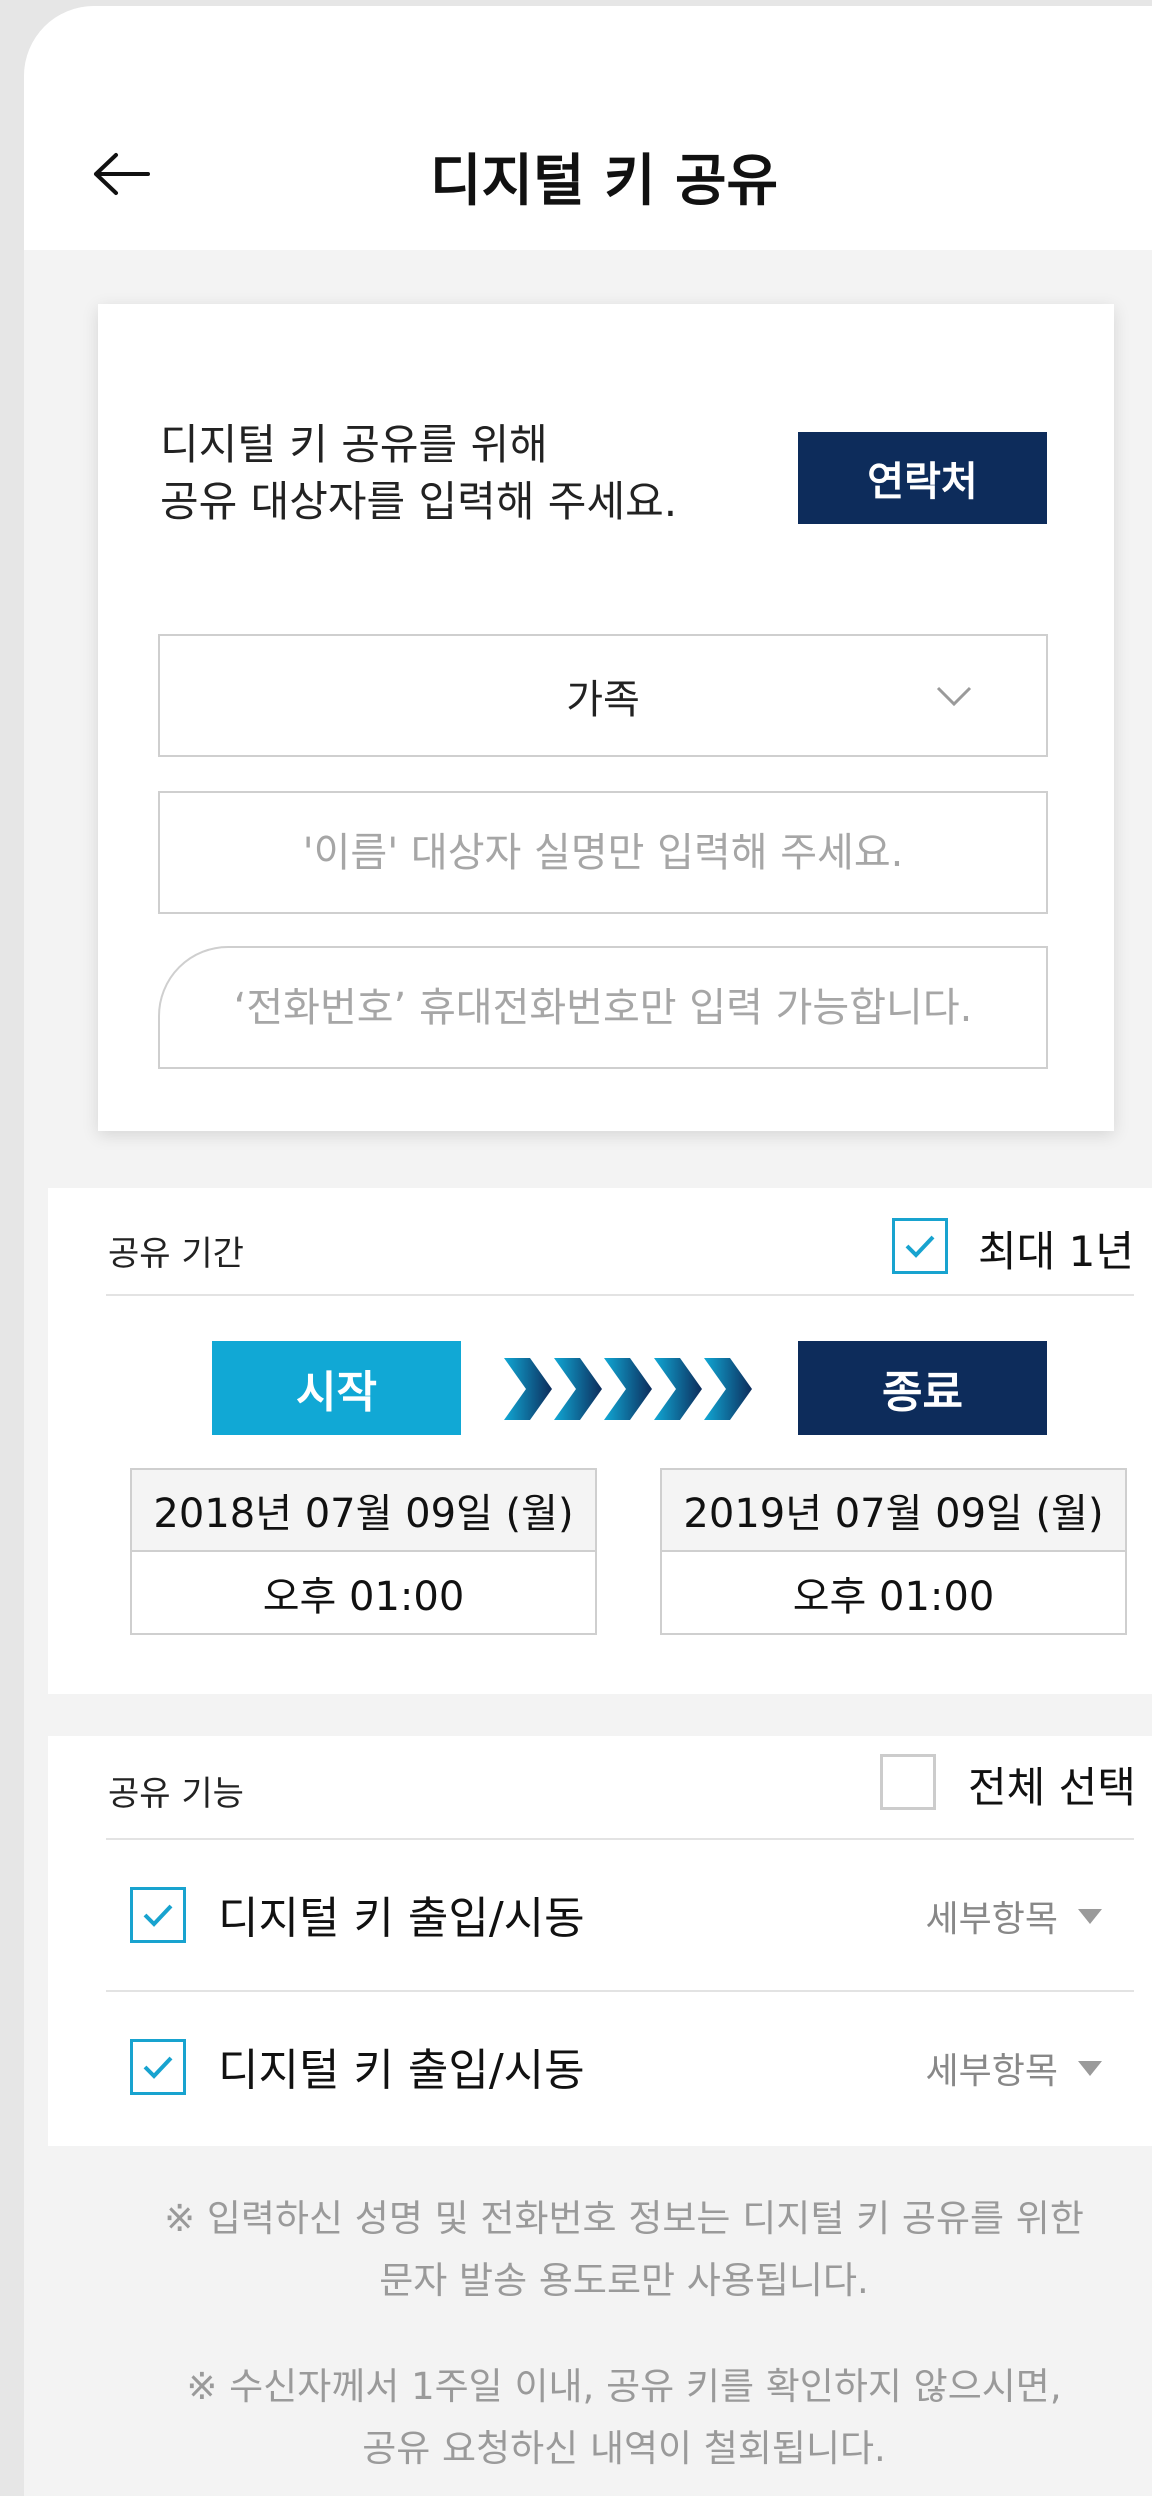  I want to click on max-year-label: 최대 1년, so click(1056, 1251).